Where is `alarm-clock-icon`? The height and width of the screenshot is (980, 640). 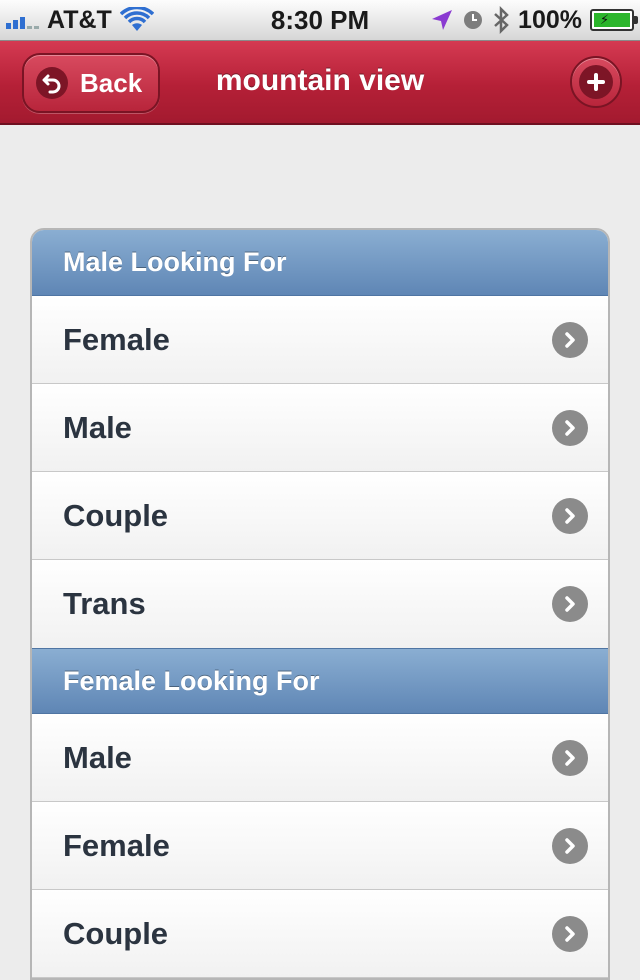
alarm-clock-icon is located at coordinates (473, 20).